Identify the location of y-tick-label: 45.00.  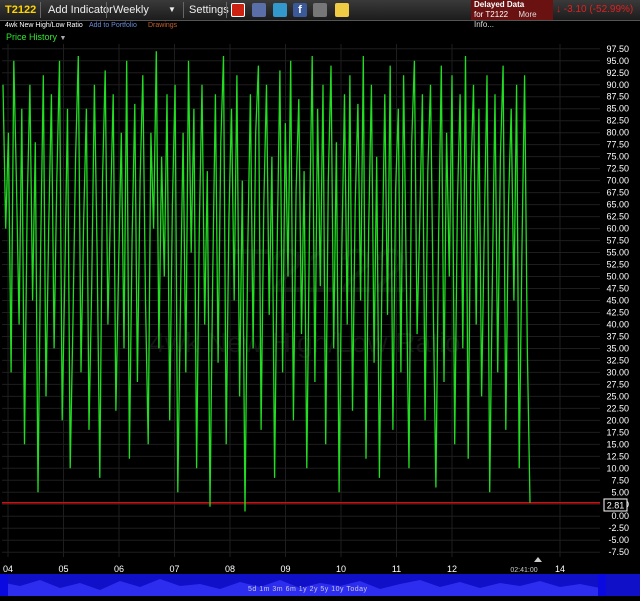
(617, 301).